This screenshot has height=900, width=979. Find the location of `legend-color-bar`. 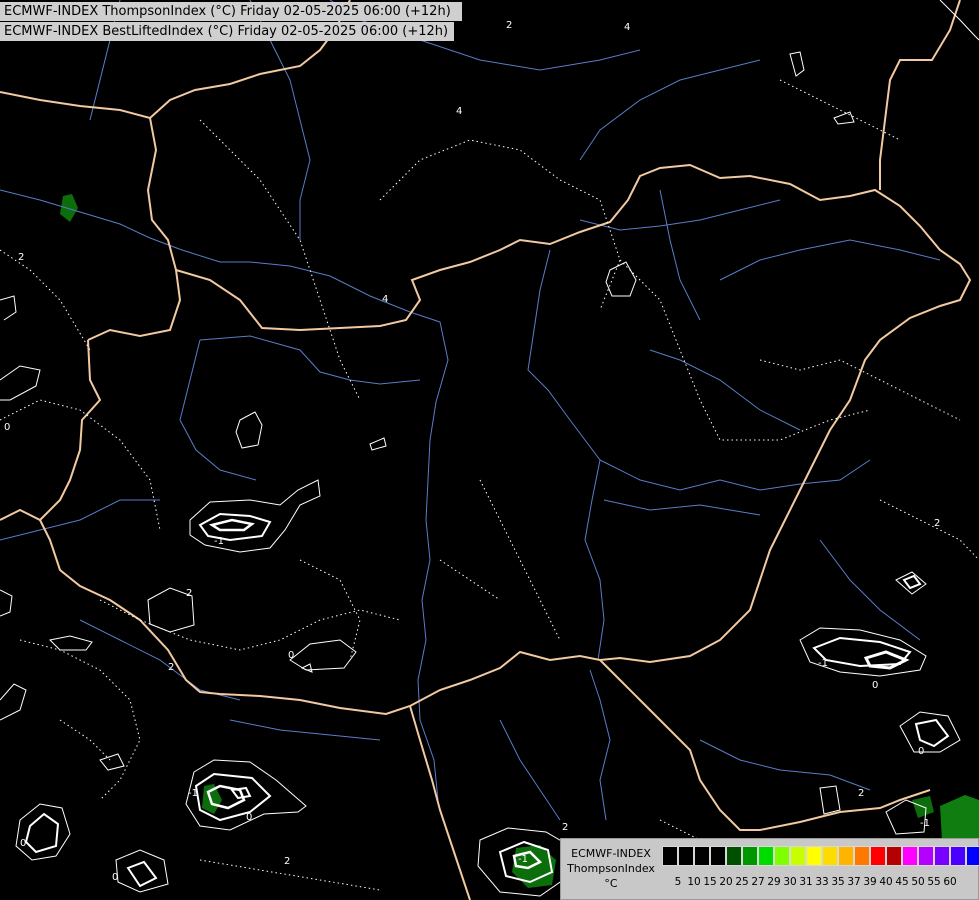

legend-color-bar is located at coordinates (820, 856).